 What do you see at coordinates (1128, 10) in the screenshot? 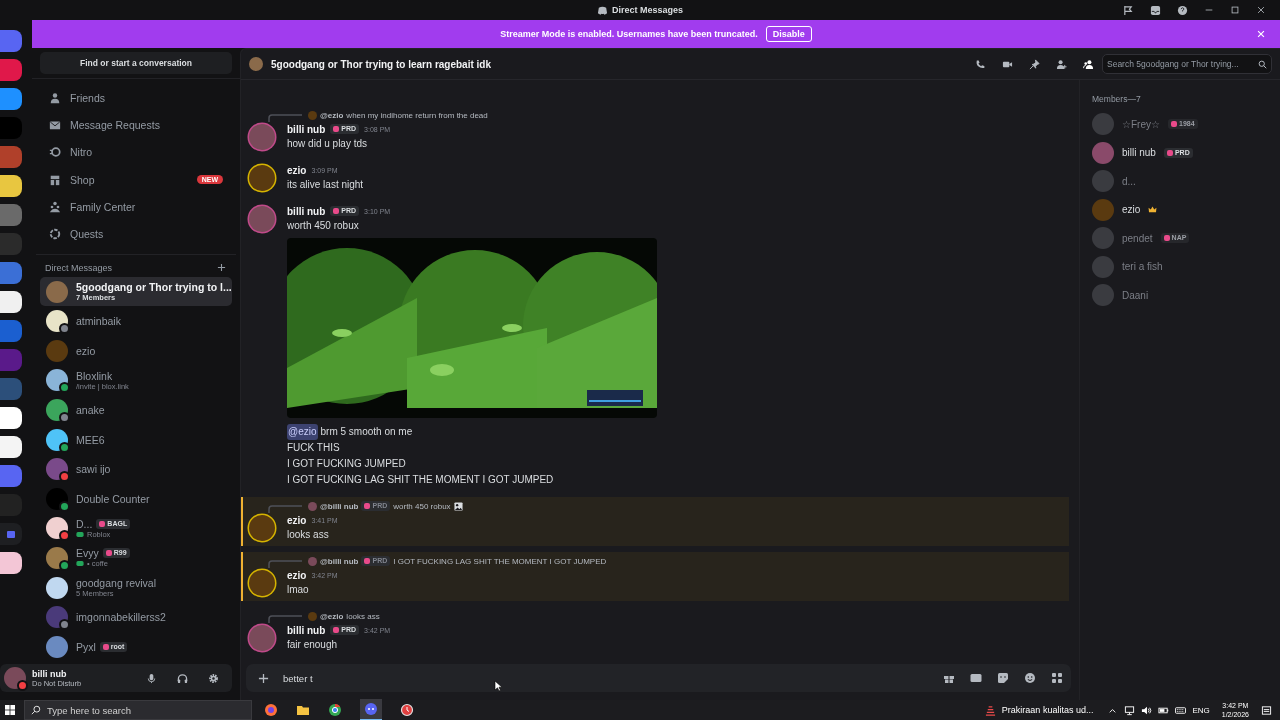
I see `flag-icon` at bounding box center [1128, 10].